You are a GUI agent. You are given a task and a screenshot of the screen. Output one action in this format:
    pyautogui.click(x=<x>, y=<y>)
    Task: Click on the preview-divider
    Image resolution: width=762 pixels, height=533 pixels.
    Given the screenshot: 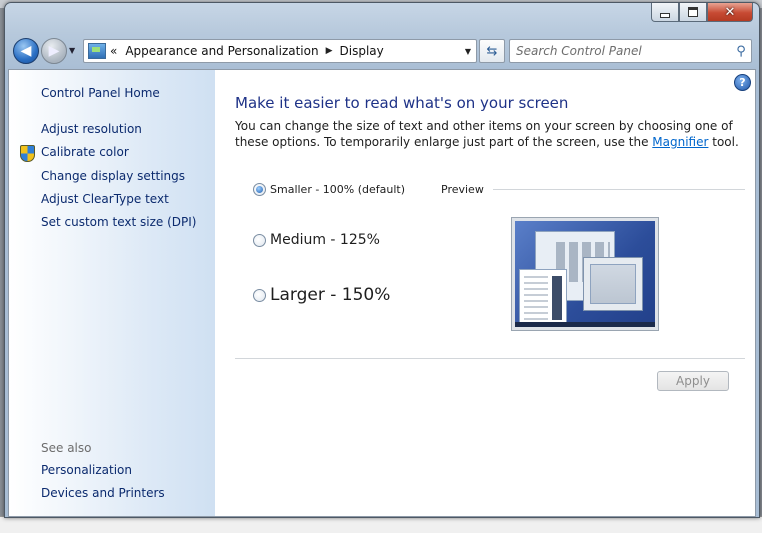 What is the action you would take?
    pyautogui.click(x=619, y=189)
    